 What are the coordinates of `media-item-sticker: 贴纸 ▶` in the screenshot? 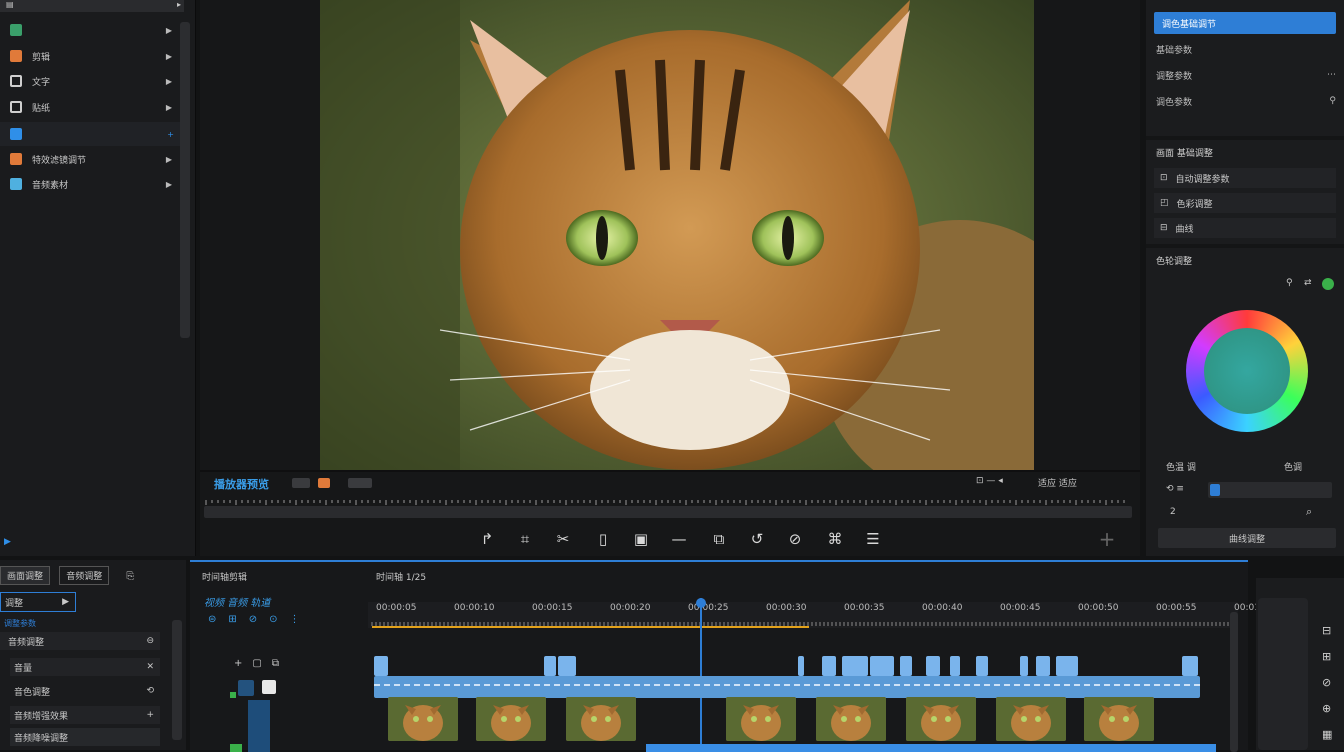 It's located at (90, 107).